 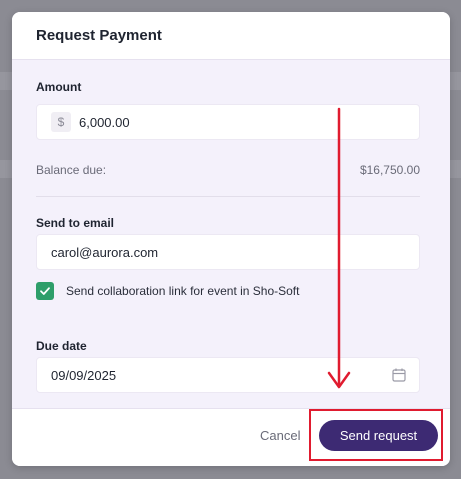 I want to click on balance-value: $16,750.00, so click(x=389, y=170).